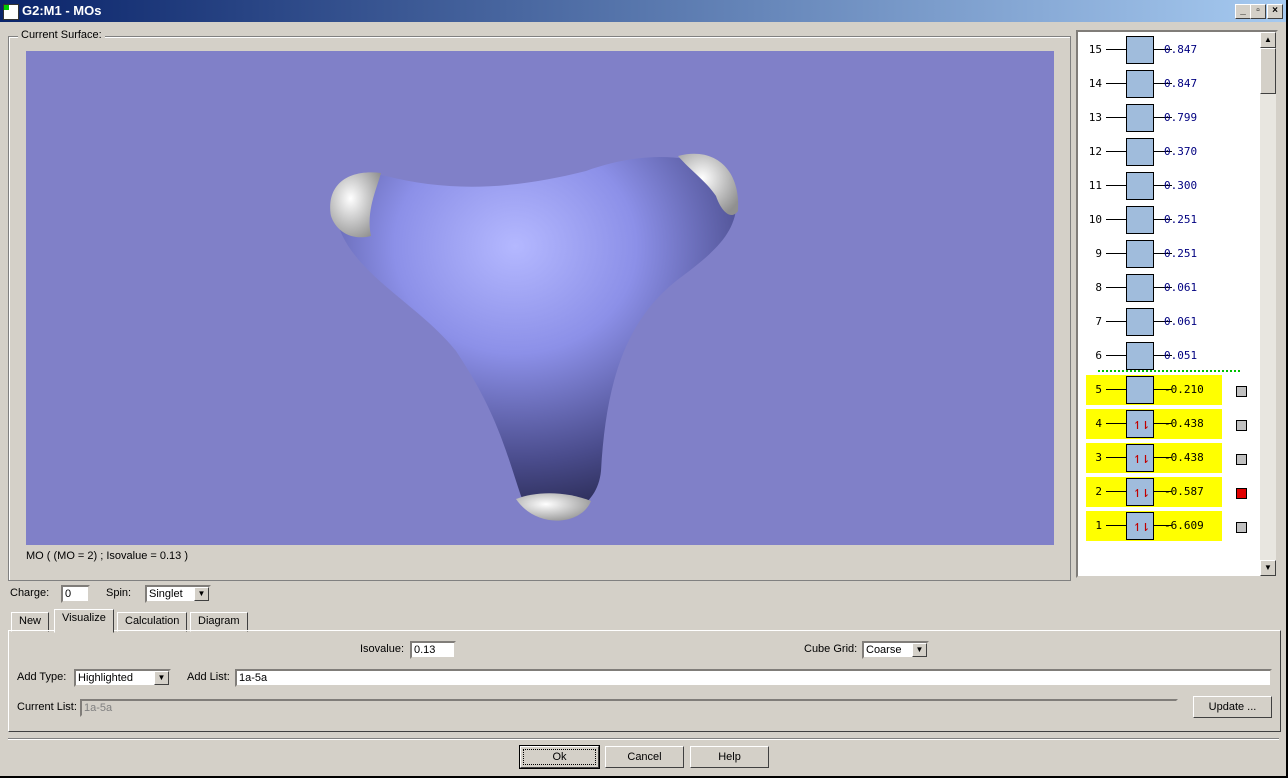  Describe the element at coordinates (119, 593) in the screenshot. I see `spin-label: Spin:` at that location.